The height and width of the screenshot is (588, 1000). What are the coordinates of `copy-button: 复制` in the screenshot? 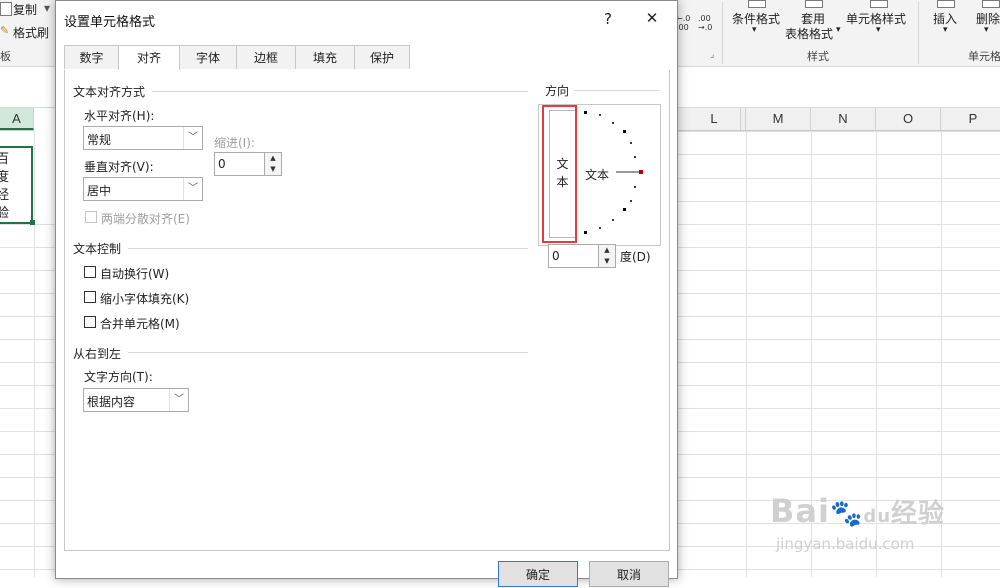 It's located at (25, 9).